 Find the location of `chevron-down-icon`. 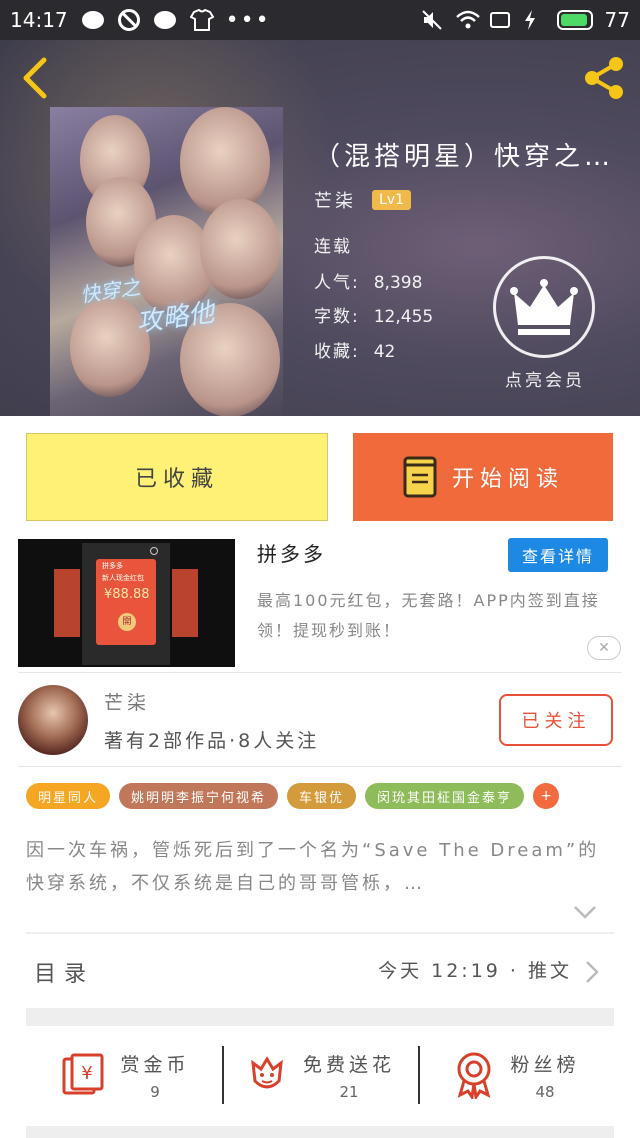

chevron-down-icon is located at coordinates (585, 912).